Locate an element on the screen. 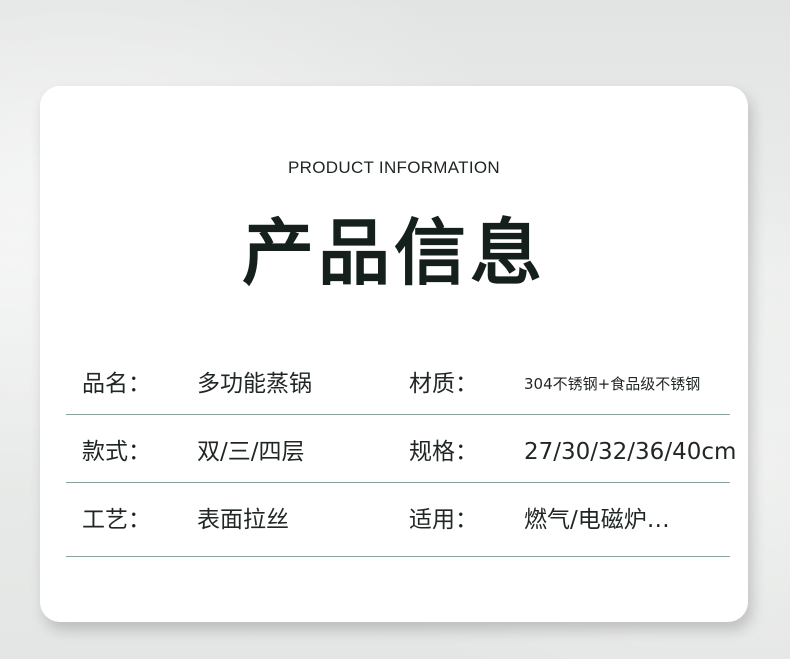 The image size is (790, 659). value-size: 27/30/32/36/40cm is located at coordinates (630, 452).